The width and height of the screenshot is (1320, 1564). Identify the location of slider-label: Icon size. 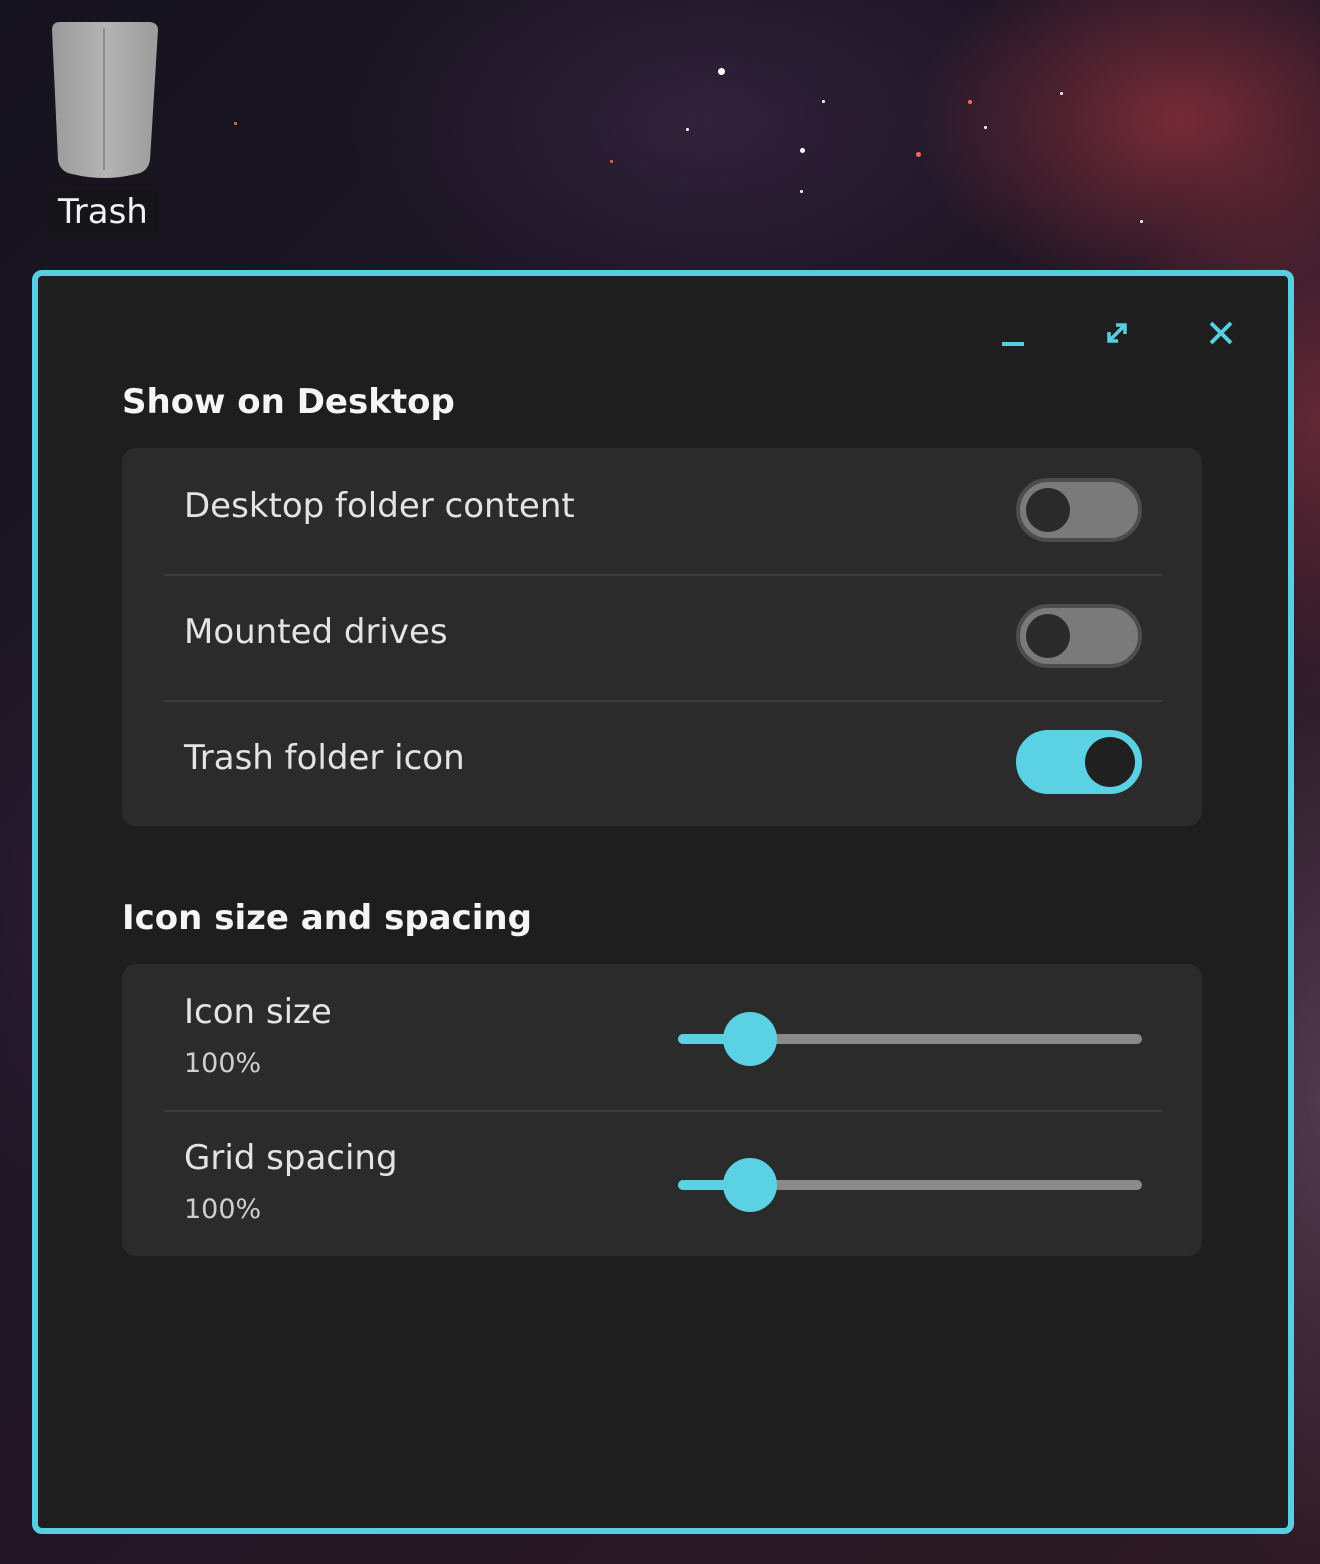
(258, 1012).